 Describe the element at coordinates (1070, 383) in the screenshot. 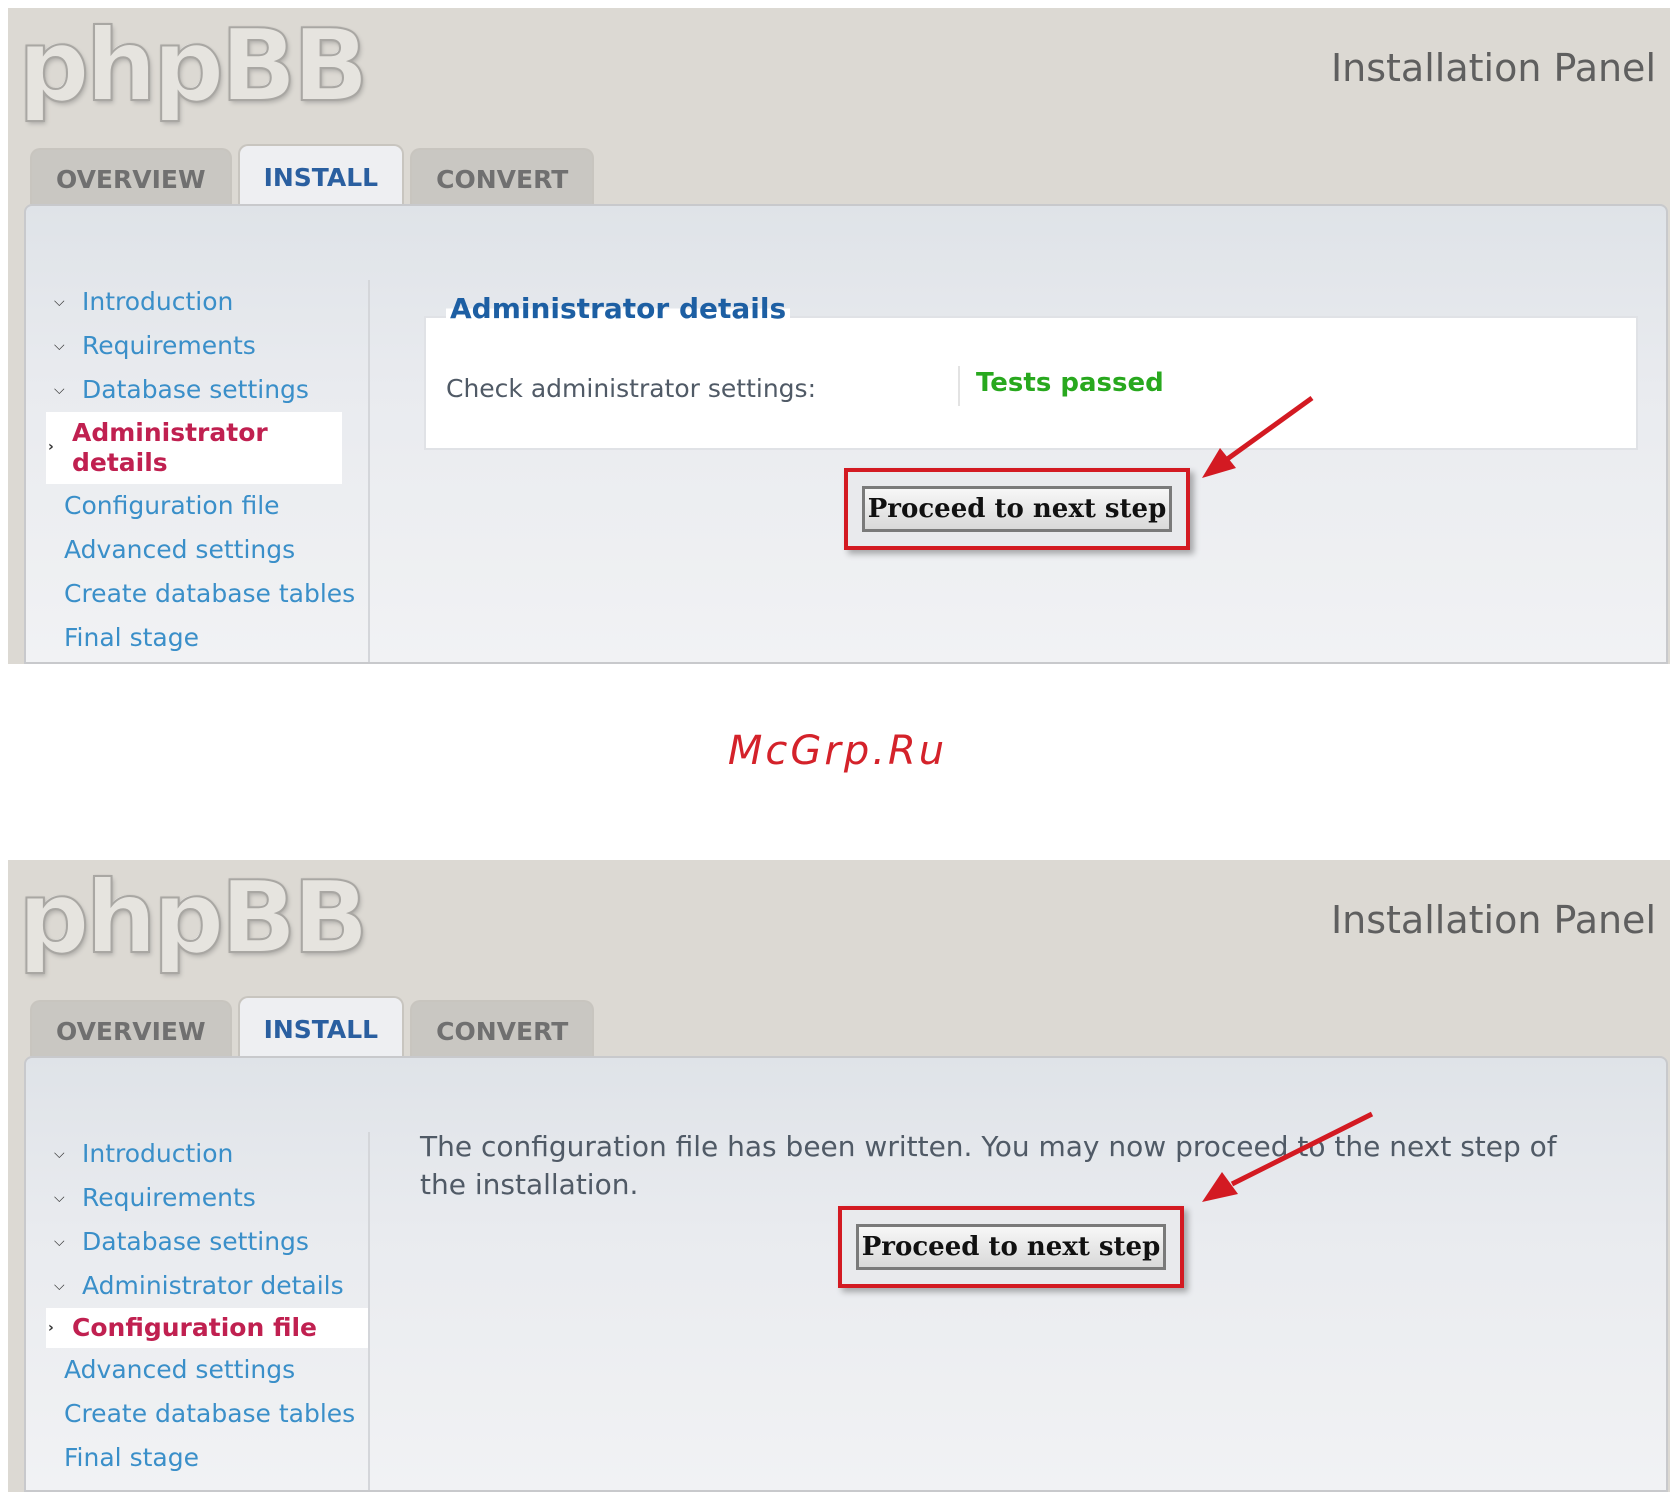

I see `tests-passed-status: Tests passed` at that location.